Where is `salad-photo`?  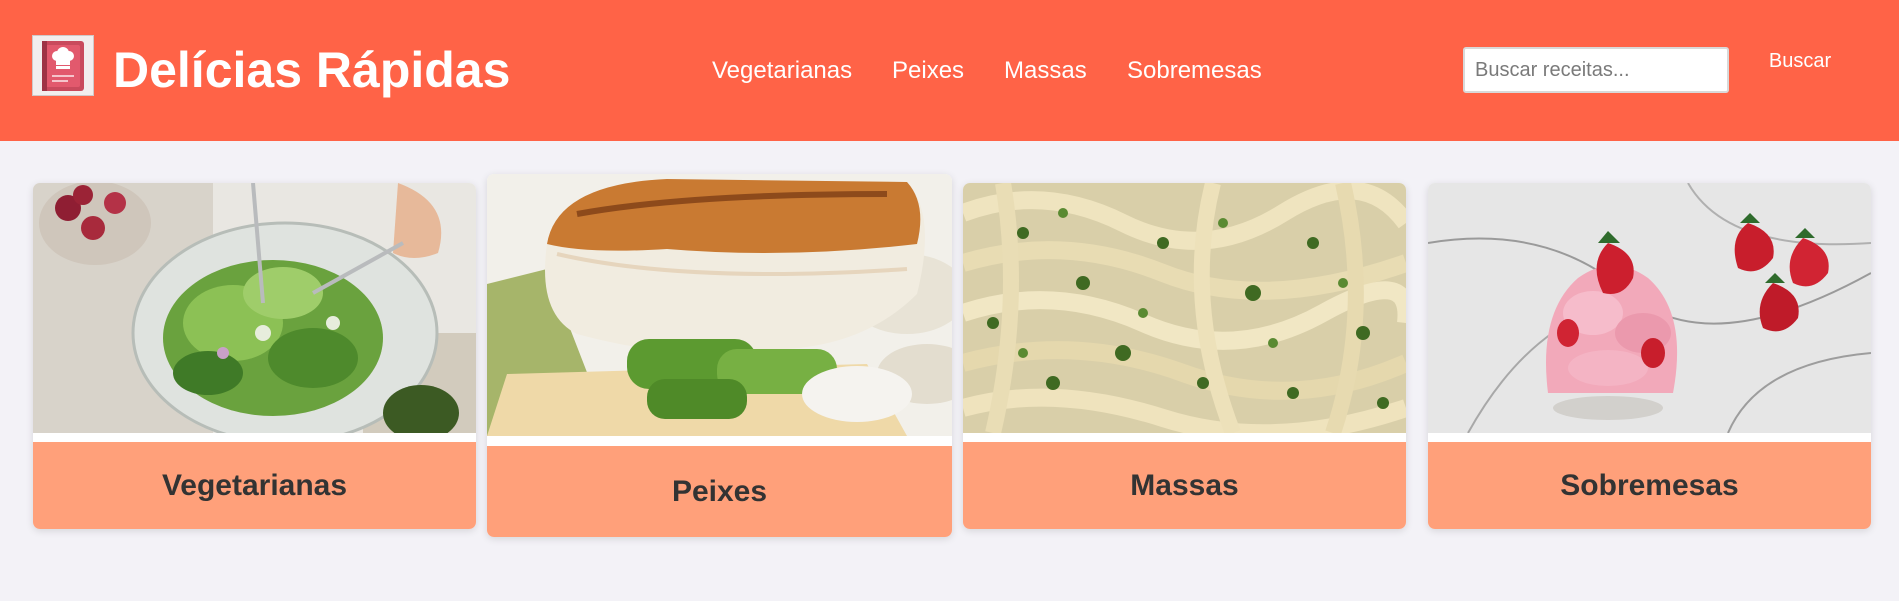
salad-photo is located at coordinates (254, 308).